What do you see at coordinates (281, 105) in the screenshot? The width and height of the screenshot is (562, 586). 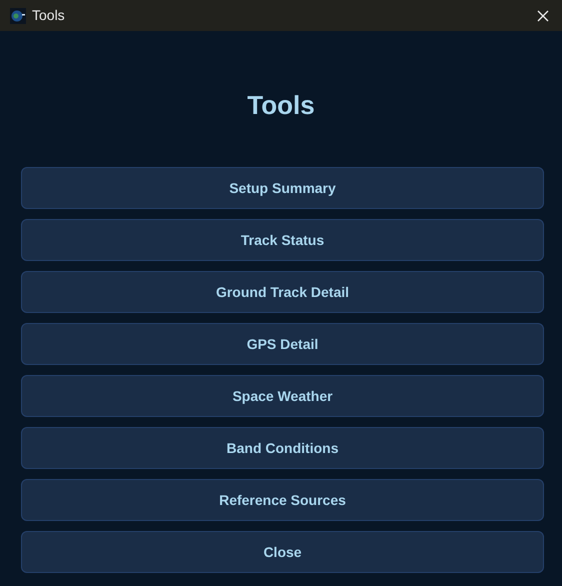 I see `dialog-heading: Tools` at bounding box center [281, 105].